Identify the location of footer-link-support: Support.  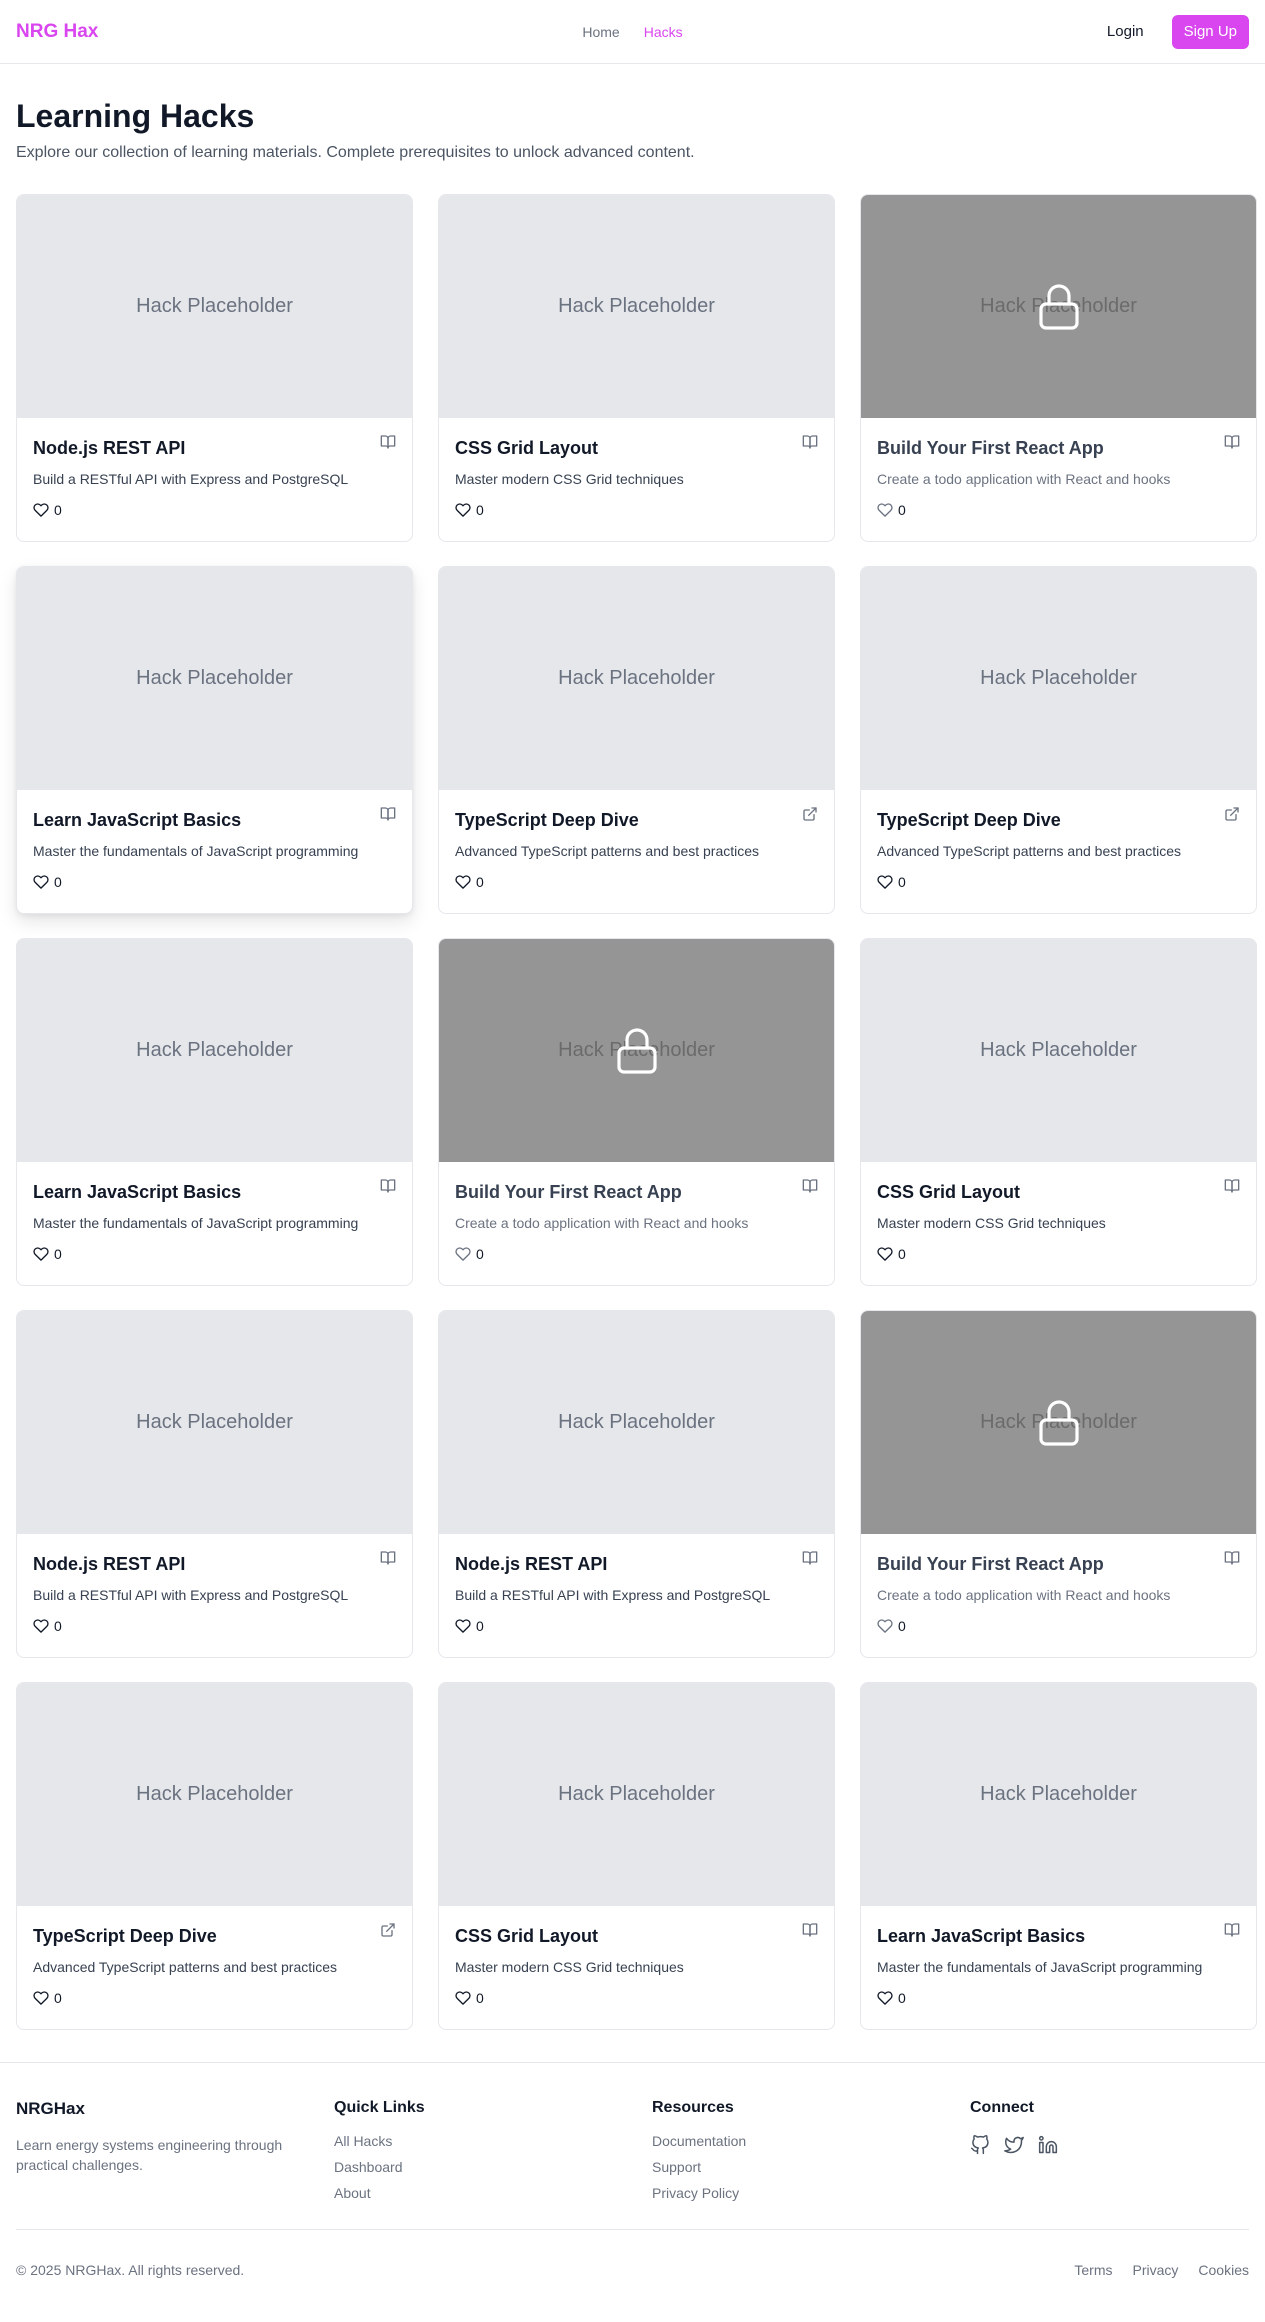
(811, 2167).